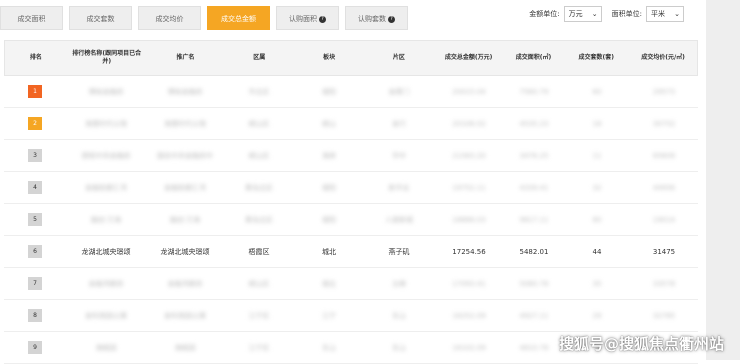 This screenshot has height=364, width=740. What do you see at coordinates (597, 219) in the screenshot?
I see `deal-units-cell: 80` at bounding box center [597, 219].